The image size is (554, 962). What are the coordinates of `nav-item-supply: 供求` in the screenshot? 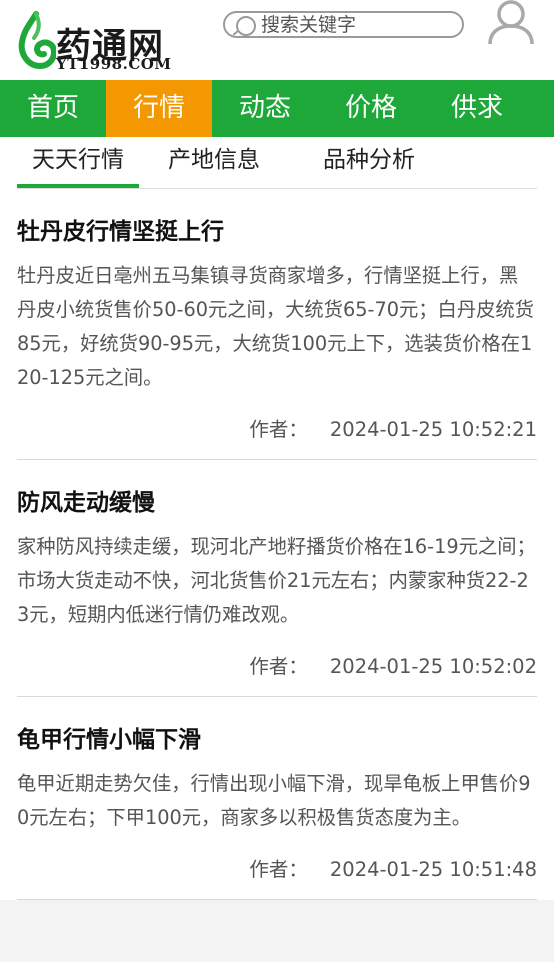 It's located at (477, 108).